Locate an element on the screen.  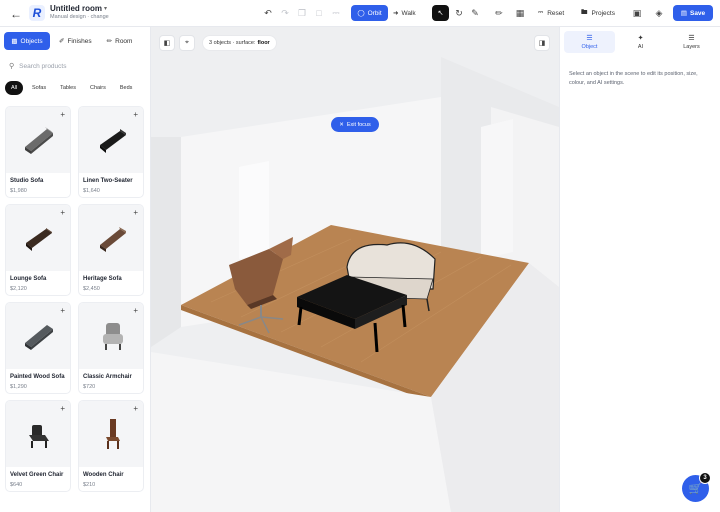
product-card: + Studio Sofa $1,980 is located at coordinates (38, 152).